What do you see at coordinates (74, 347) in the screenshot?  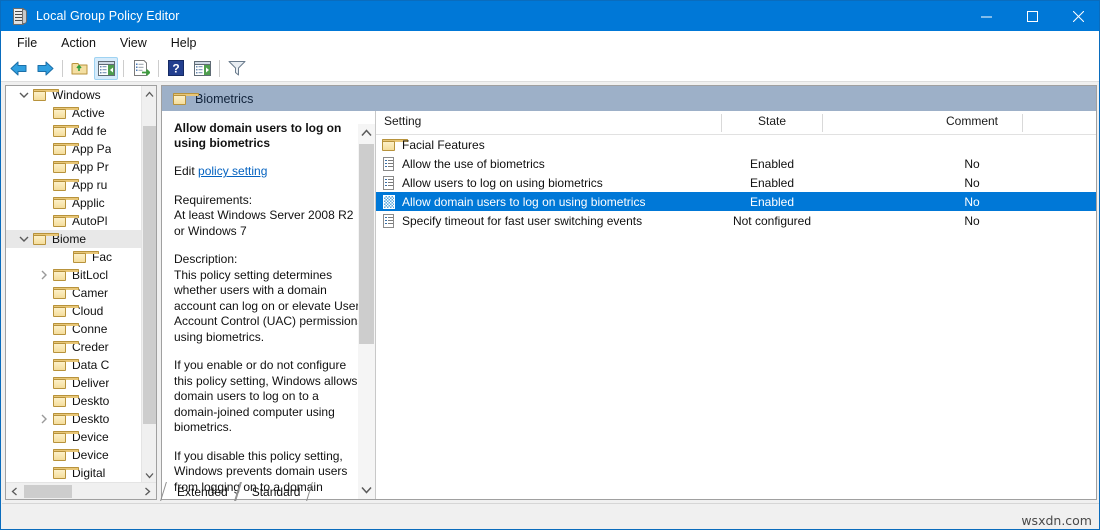 I see `tree-item: Creder` at bounding box center [74, 347].